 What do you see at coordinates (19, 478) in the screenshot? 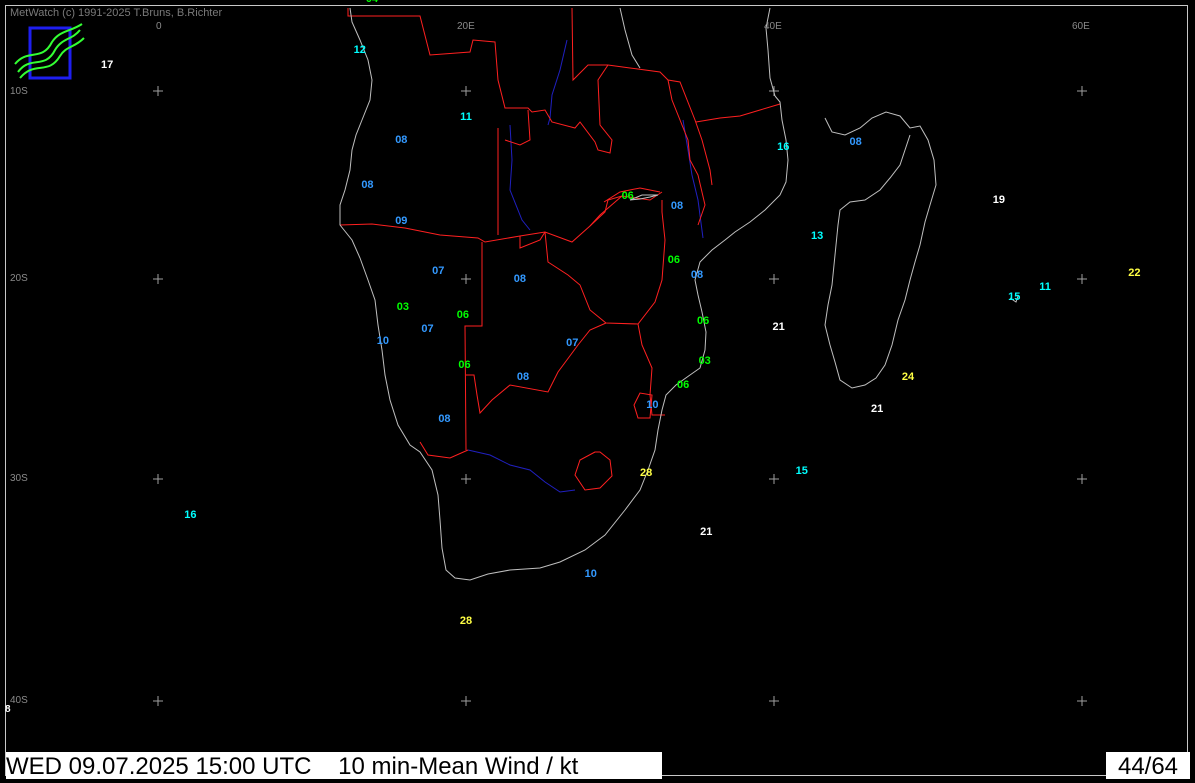
I see `lat-label-30s: 30S` at bounding box center [19, 478].